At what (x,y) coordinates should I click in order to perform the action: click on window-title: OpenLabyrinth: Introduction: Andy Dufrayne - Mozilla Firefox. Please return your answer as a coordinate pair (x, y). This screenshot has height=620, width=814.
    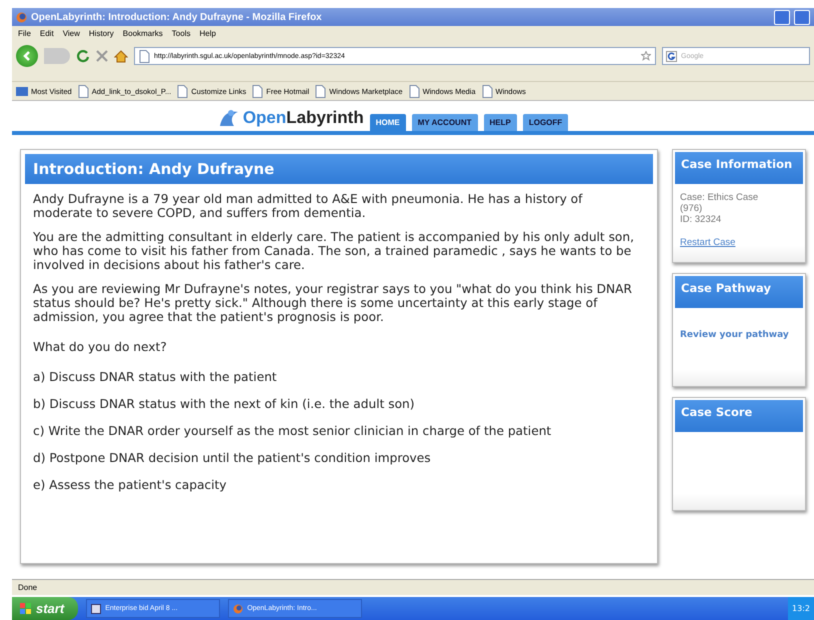
    Looking at the image, I should click on (177, 17).